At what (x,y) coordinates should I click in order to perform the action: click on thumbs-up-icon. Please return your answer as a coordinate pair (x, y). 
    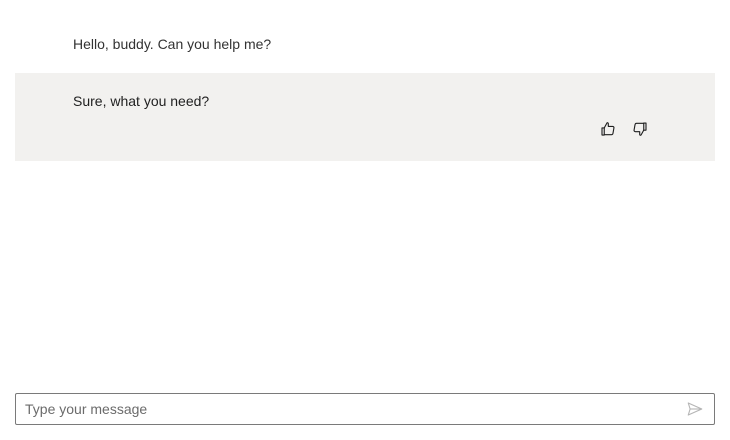
    Looking at the image, I should click on (608, 129).